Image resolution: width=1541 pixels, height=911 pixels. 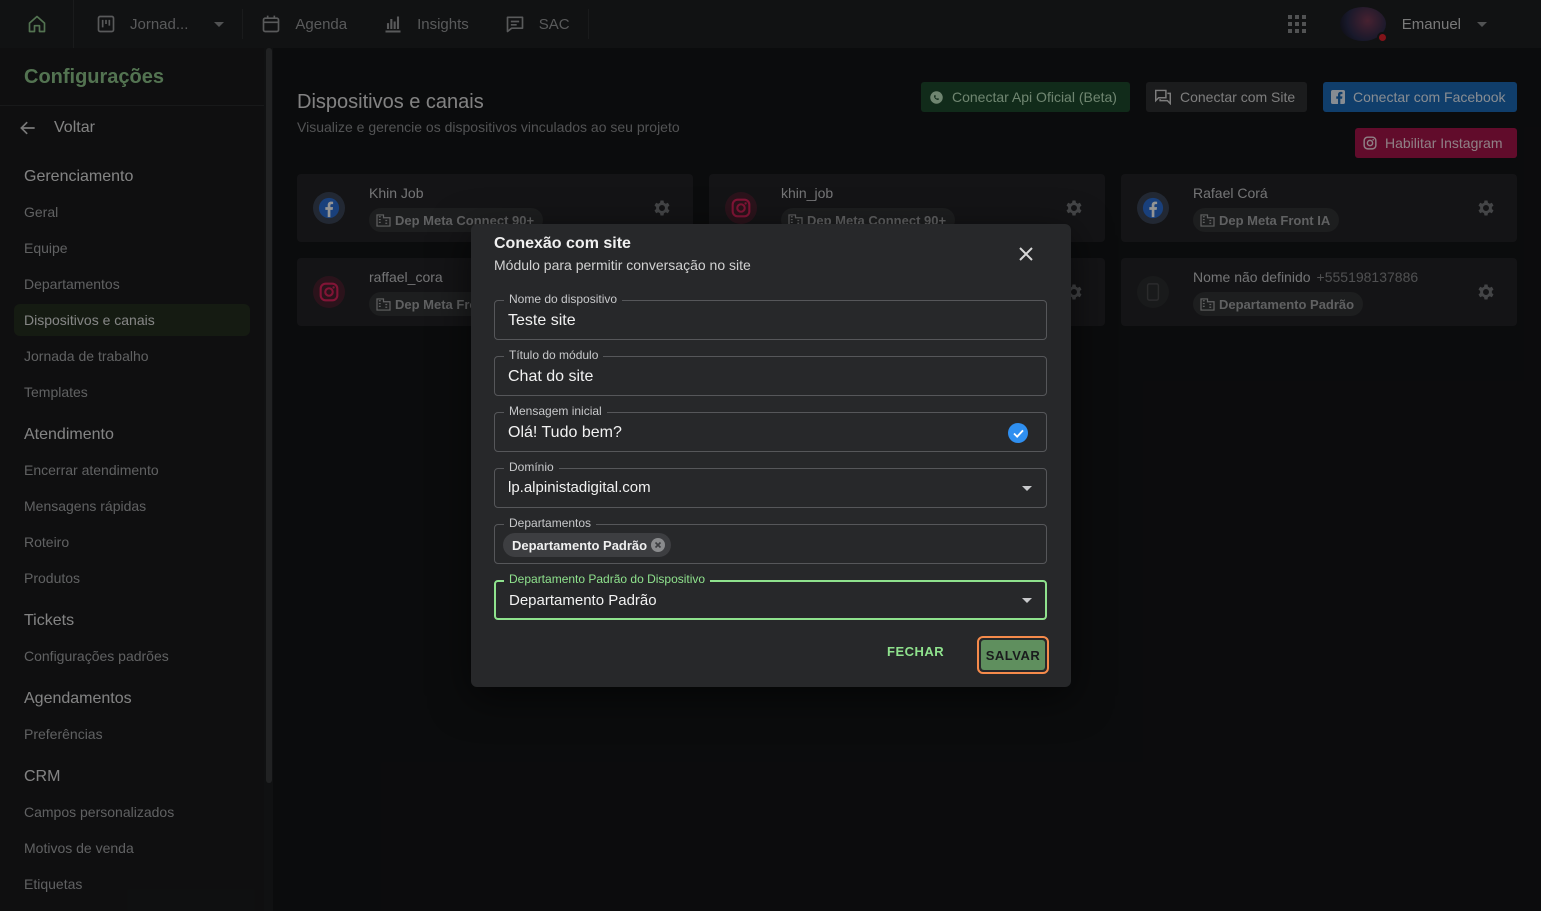 What do you see at coordinates (554, 355) in the screenshot?
I see `field-label: Título do módulo` at bounding box center [554, 355].